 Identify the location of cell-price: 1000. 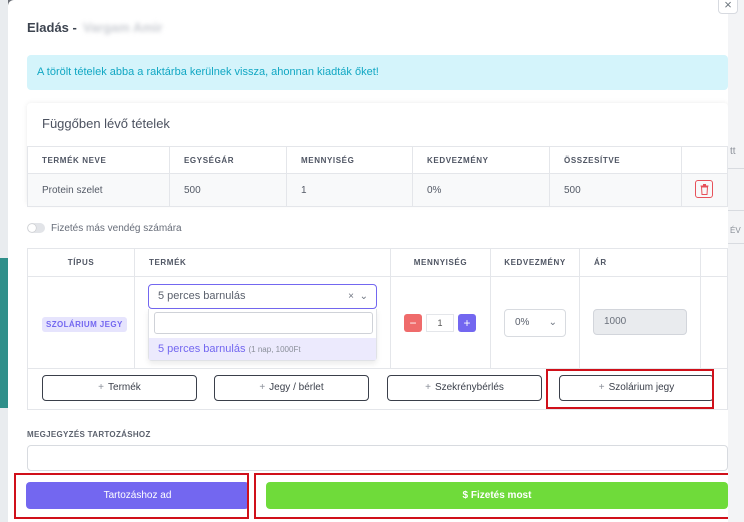
(640, 322).